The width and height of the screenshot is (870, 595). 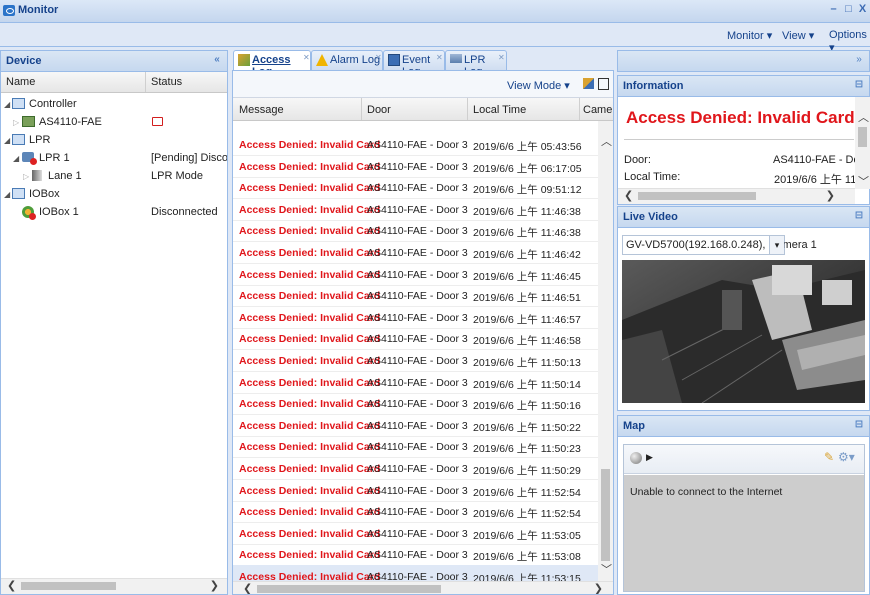 What do you see at coordinates (859, 60) in the screenshot?
I see `collapse-right-icon: »` at bounding box center [859, 60].